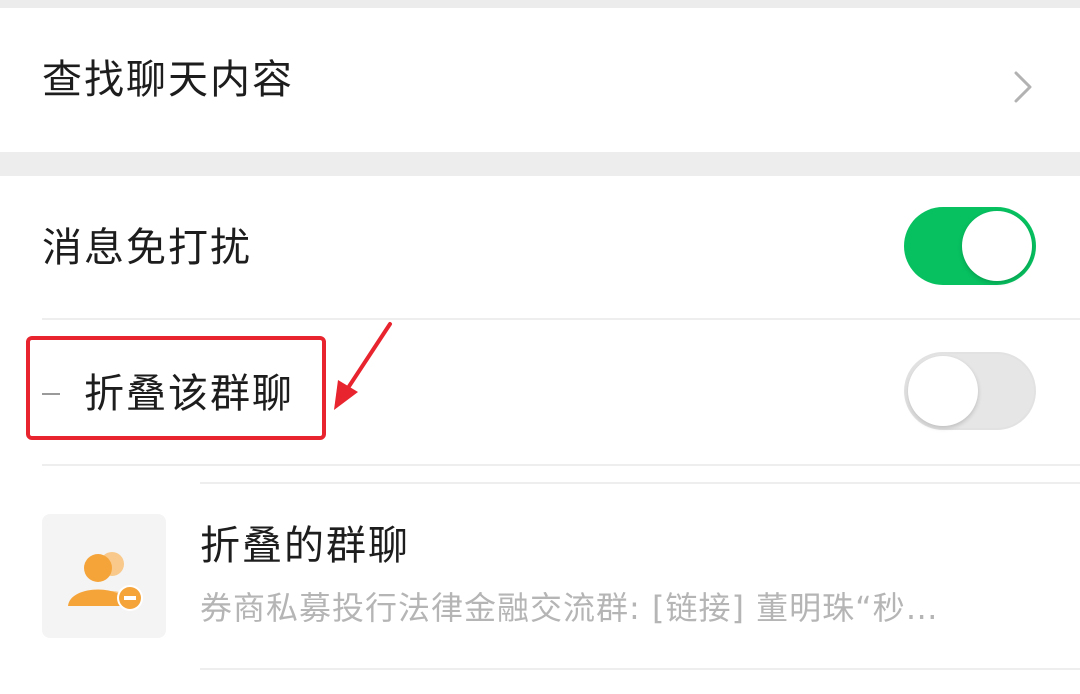  I want to click on mute-notifications-label: 消息免打扰, so click(147, 248).